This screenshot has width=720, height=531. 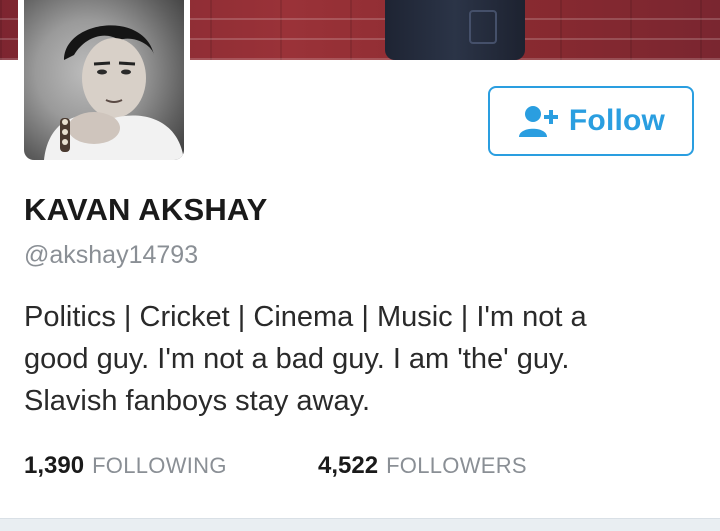 What do you see at coordinates (617, 120) in the screenshot?
I see `follow-button-label: Follow` at bounding box center [617, 120].